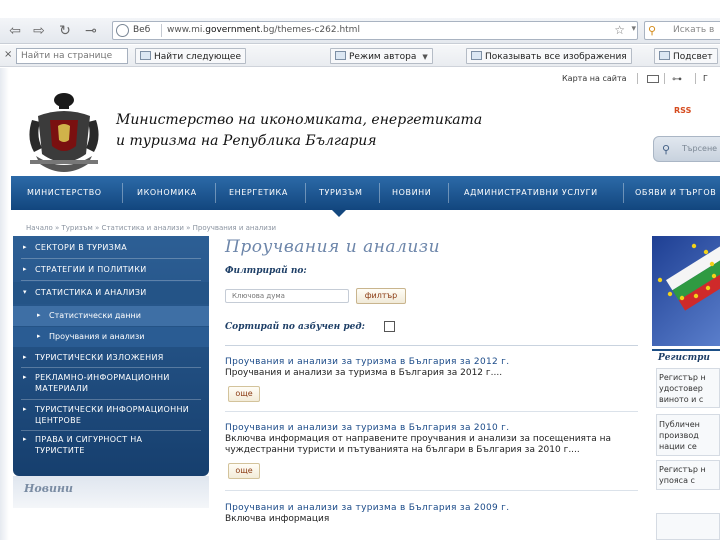 The height and width of the screenshot is (540, 720). What do you see at coordinates (111, 269) in the screenshot?
I see `sidebar-item-strategies: ▸ СТРАТЕГИИ И ПОЛИТИКИ` at bounding box center [111, 269].